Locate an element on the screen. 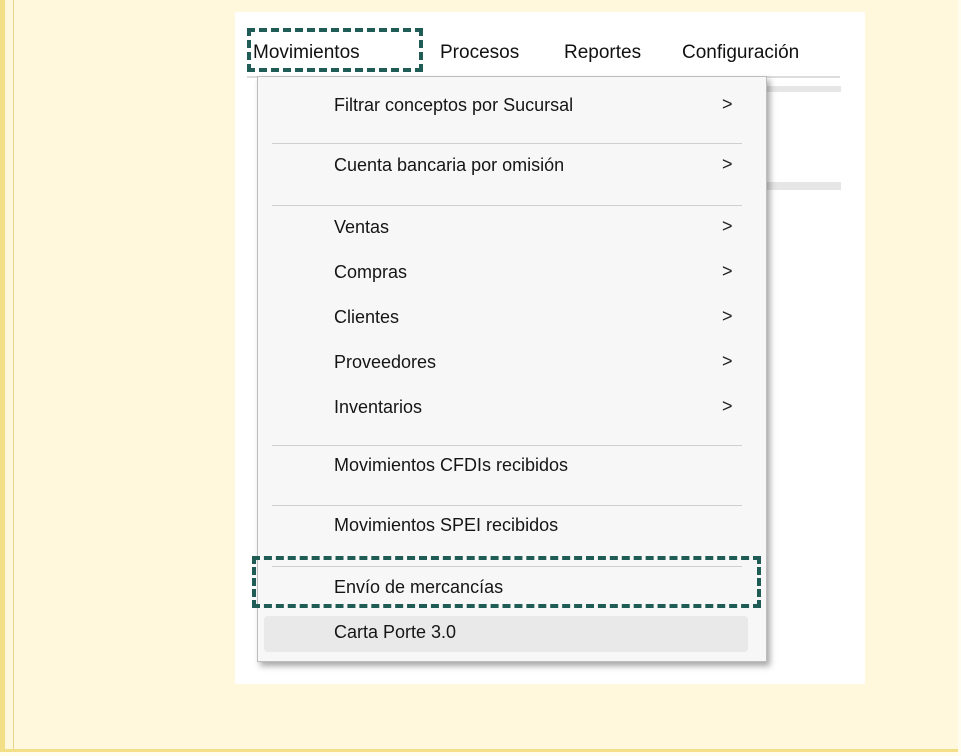 The image size is (961, 756). frame-inner-border is located at coordinates (13, 374).